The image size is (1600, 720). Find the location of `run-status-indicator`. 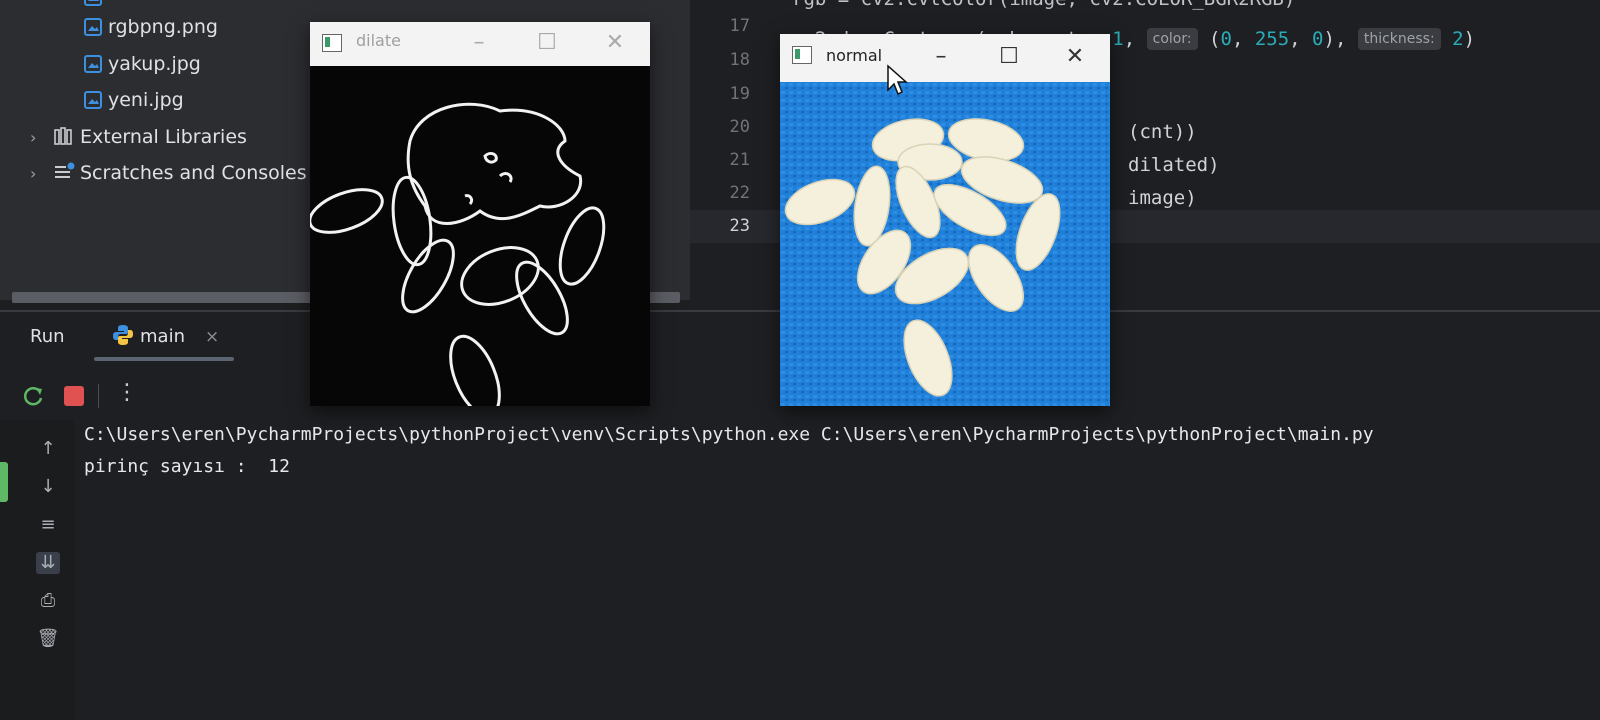

run-status-indicator is located at coordinates (4, 482).